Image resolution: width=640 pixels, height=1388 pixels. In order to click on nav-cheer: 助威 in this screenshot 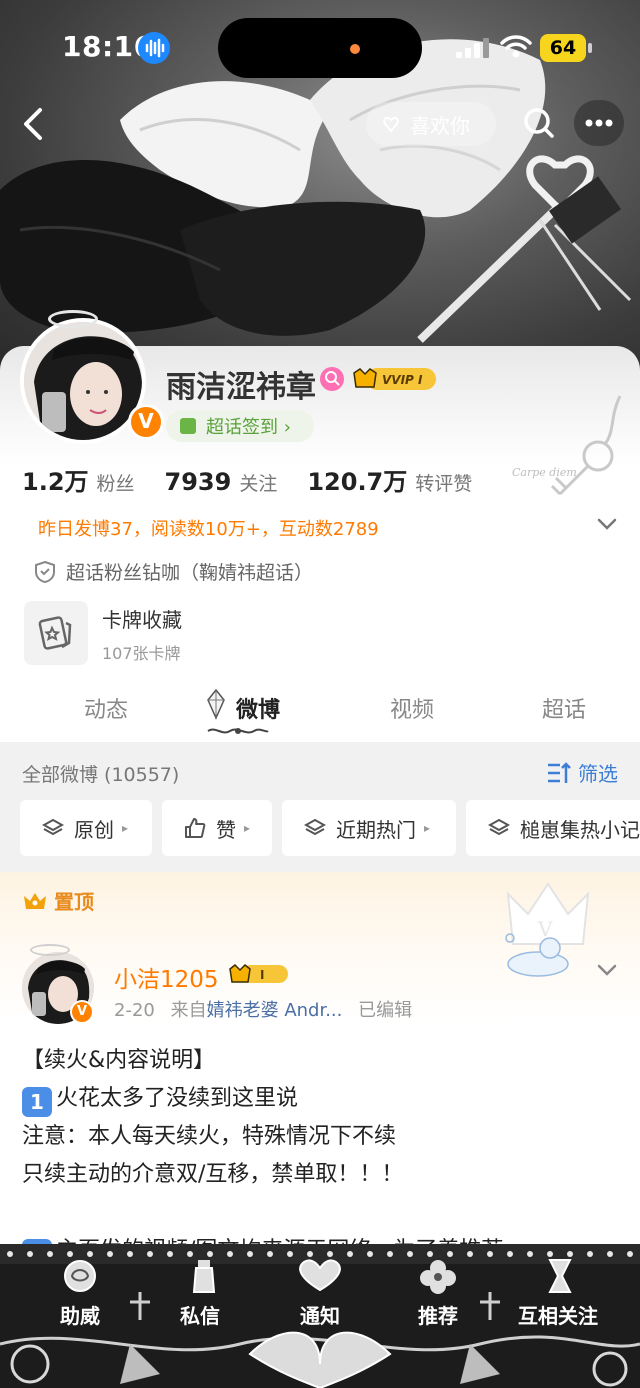, I will do `click(80, 1314)`.